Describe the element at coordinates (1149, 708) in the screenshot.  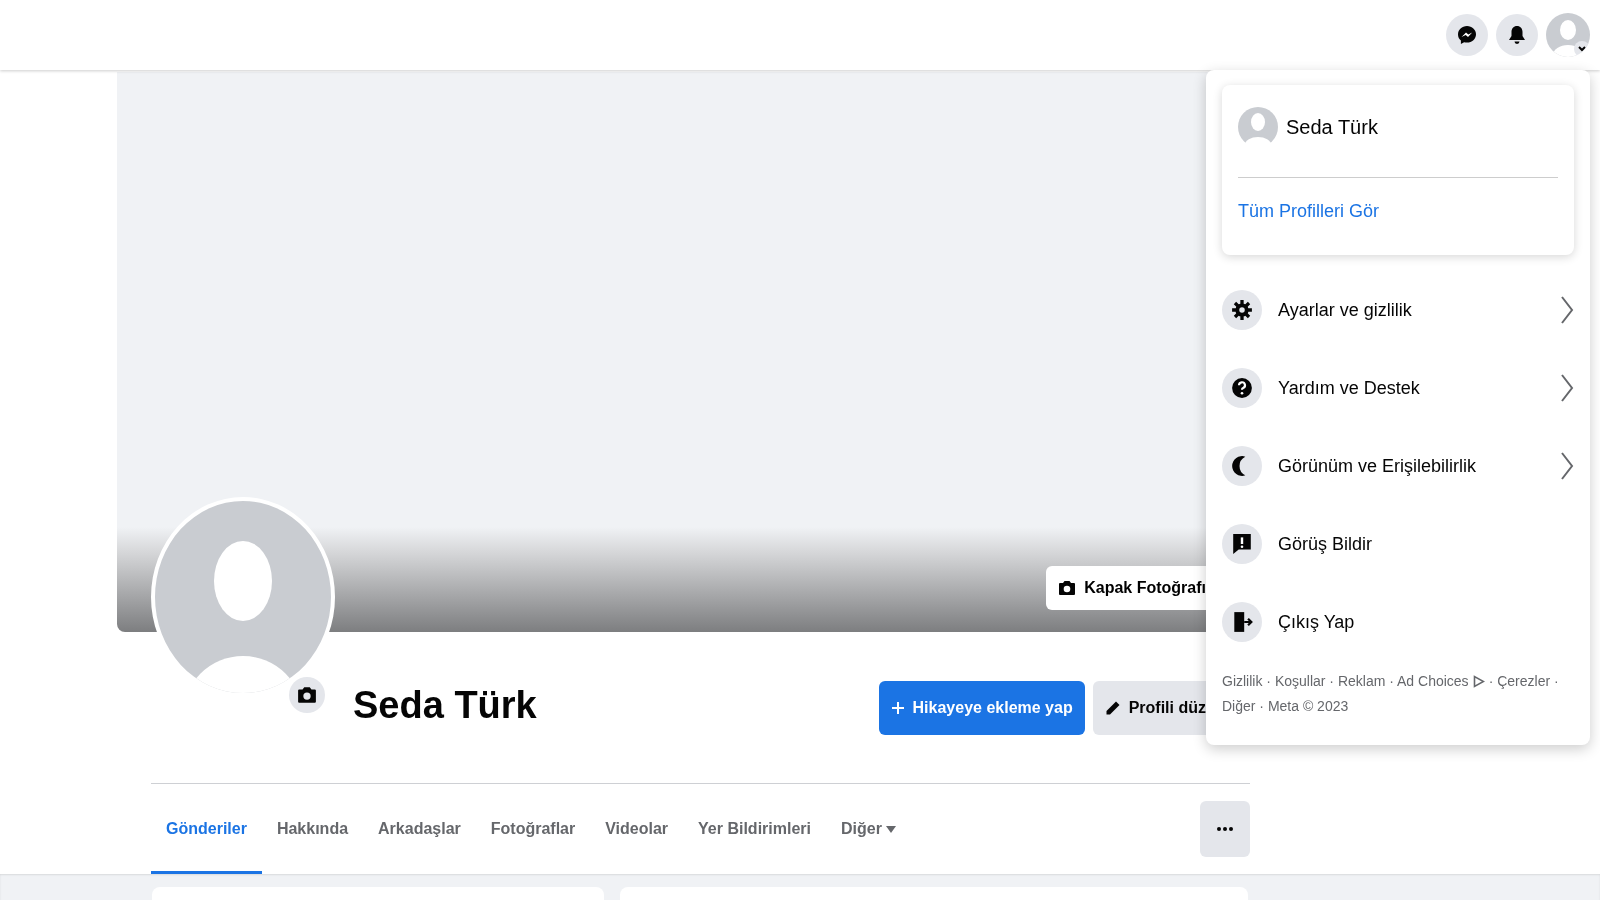
I see `edit-profile-button: Profili düz` at that location.